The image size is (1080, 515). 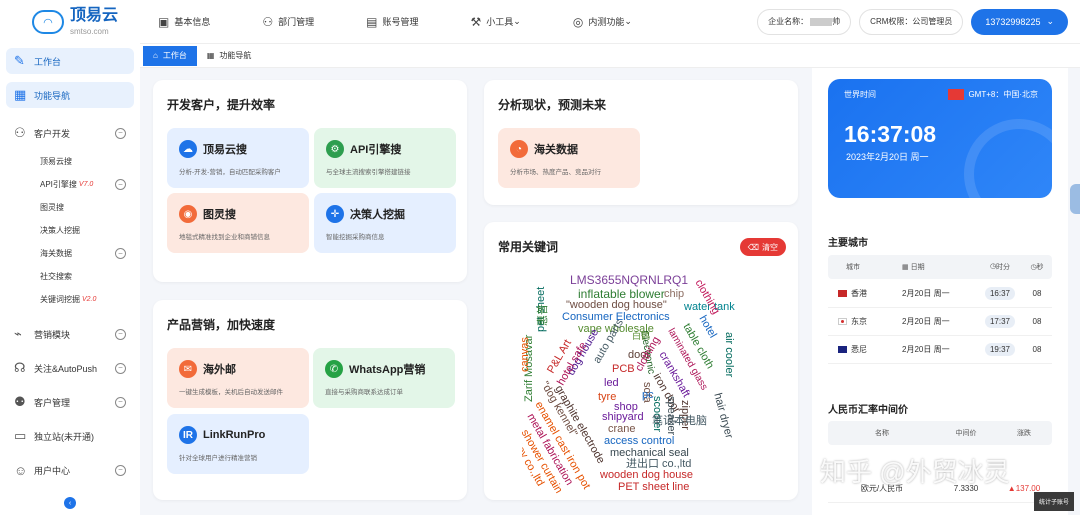 What do you see at coordinates (48, 22) in the screenshot?
I see `cloud-logo-icon: ◠` at bounding box center [48, 22].